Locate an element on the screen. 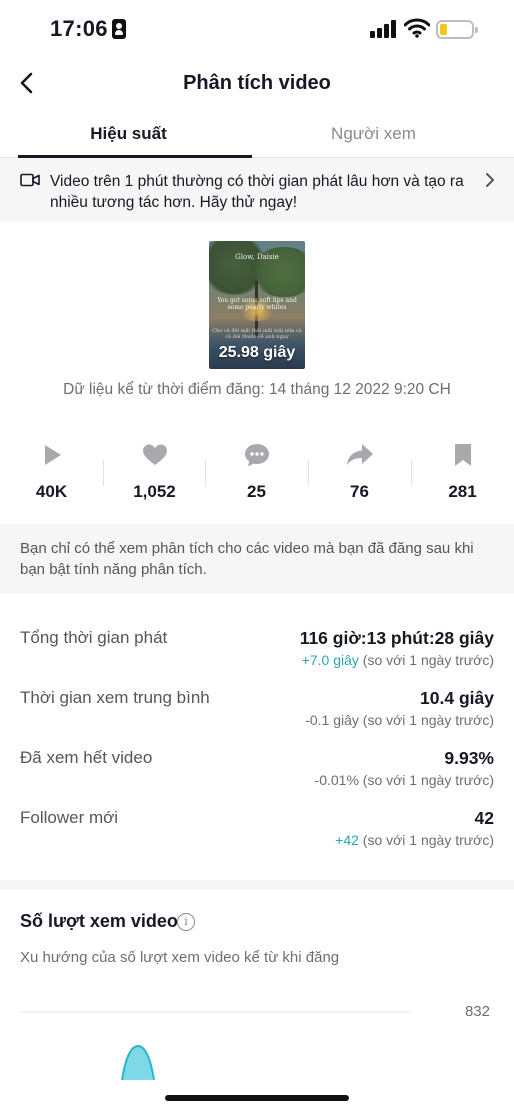 The width and height of the screenshot is (514, 1112). tab-bar: Hiệu suất Người xem is located at coordinates (257, 135).